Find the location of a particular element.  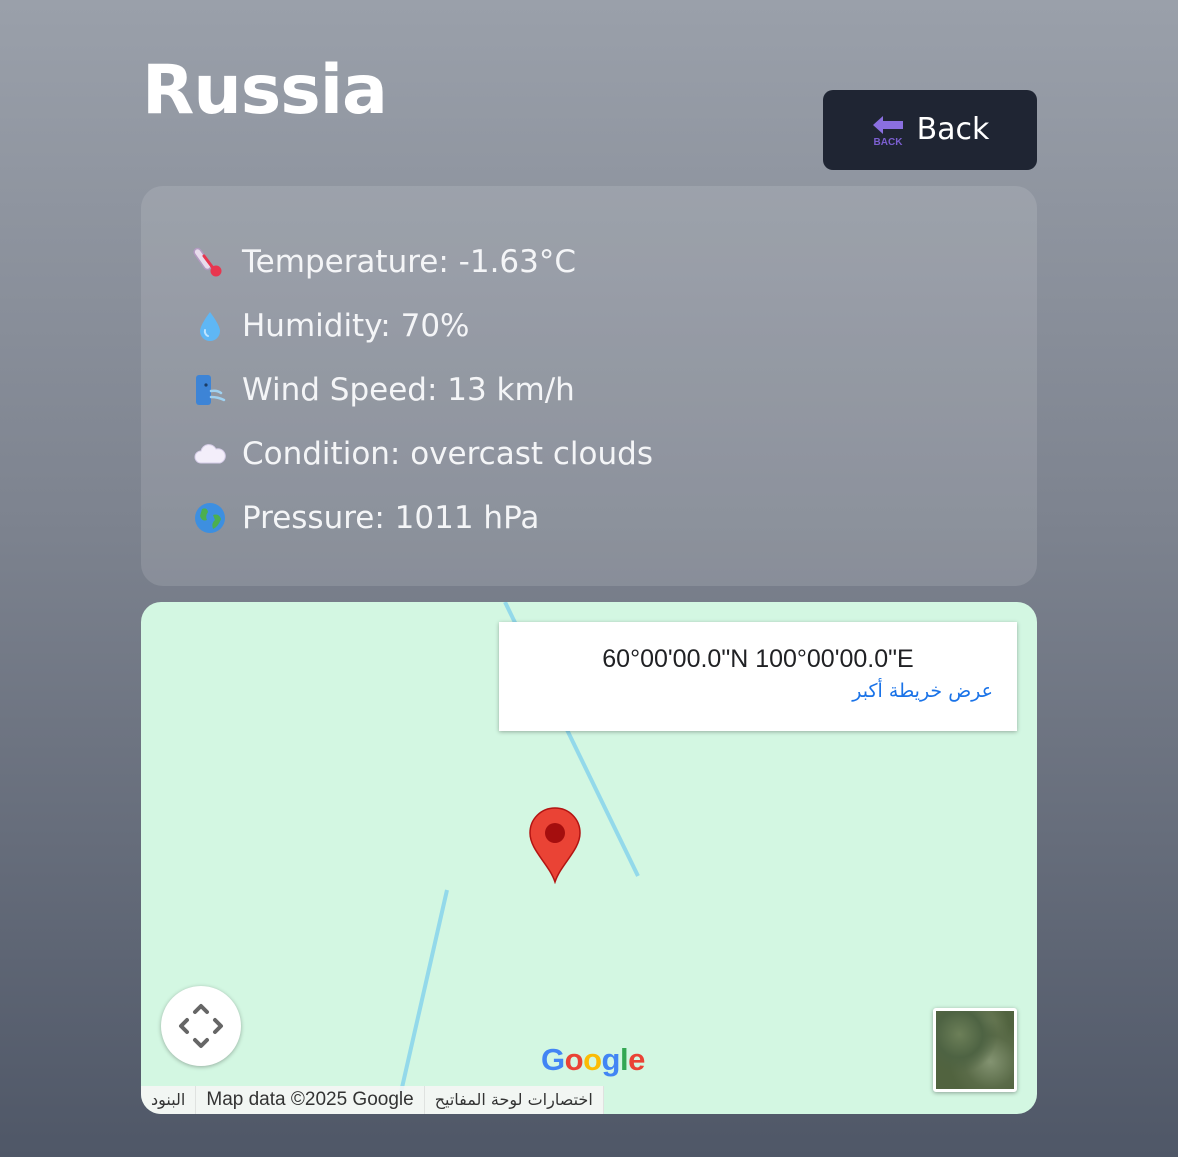

wind-face-icon is located at coordinates (211, 390).